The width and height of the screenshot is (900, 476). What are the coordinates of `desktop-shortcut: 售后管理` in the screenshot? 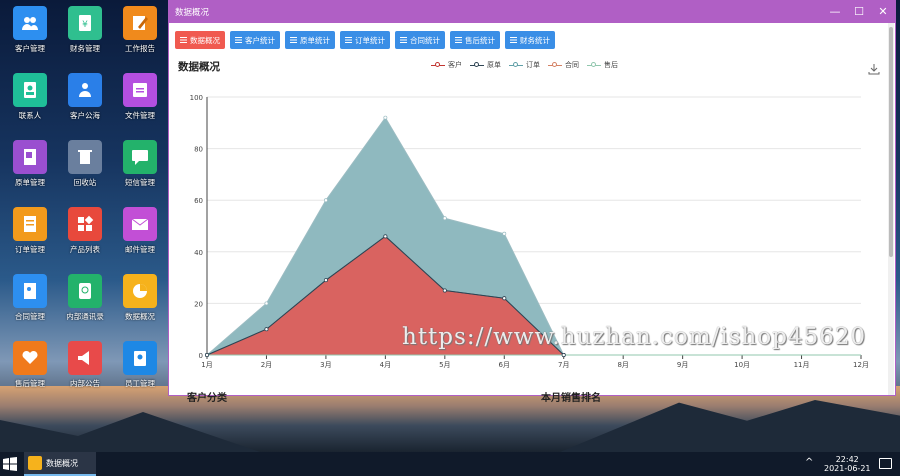 It's located at (30, 365).